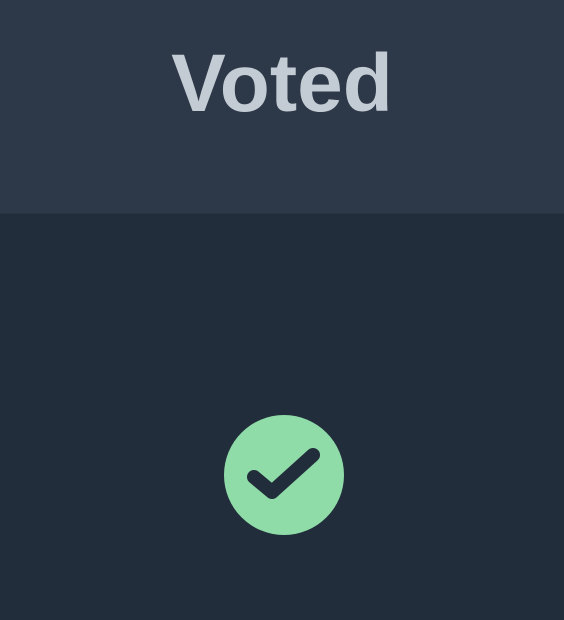 This screenshot has height=620, width=564. I want to click on success-badge, so click(284, 475).